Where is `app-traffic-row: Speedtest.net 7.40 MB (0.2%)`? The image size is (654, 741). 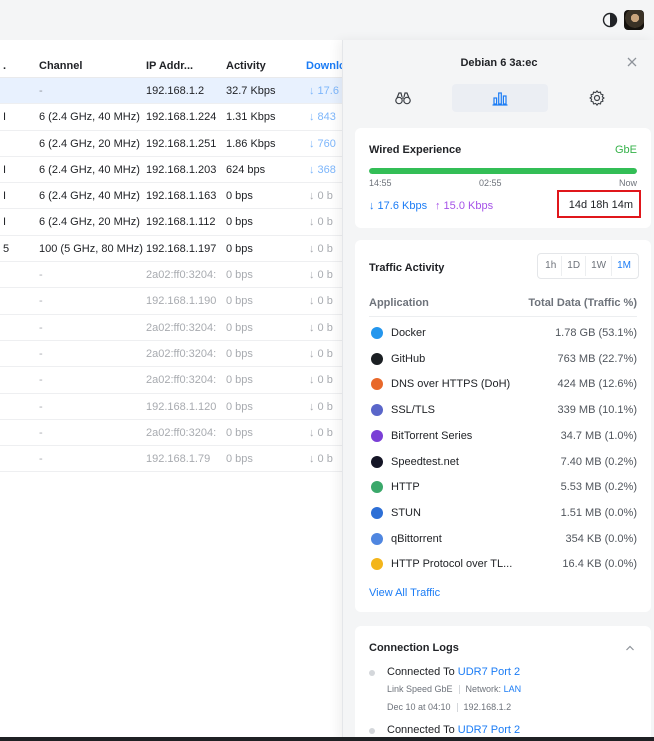
app-traffic-row: Speedtest.net 7.40 MB (0.2%) is located at coordinates (503, 464).